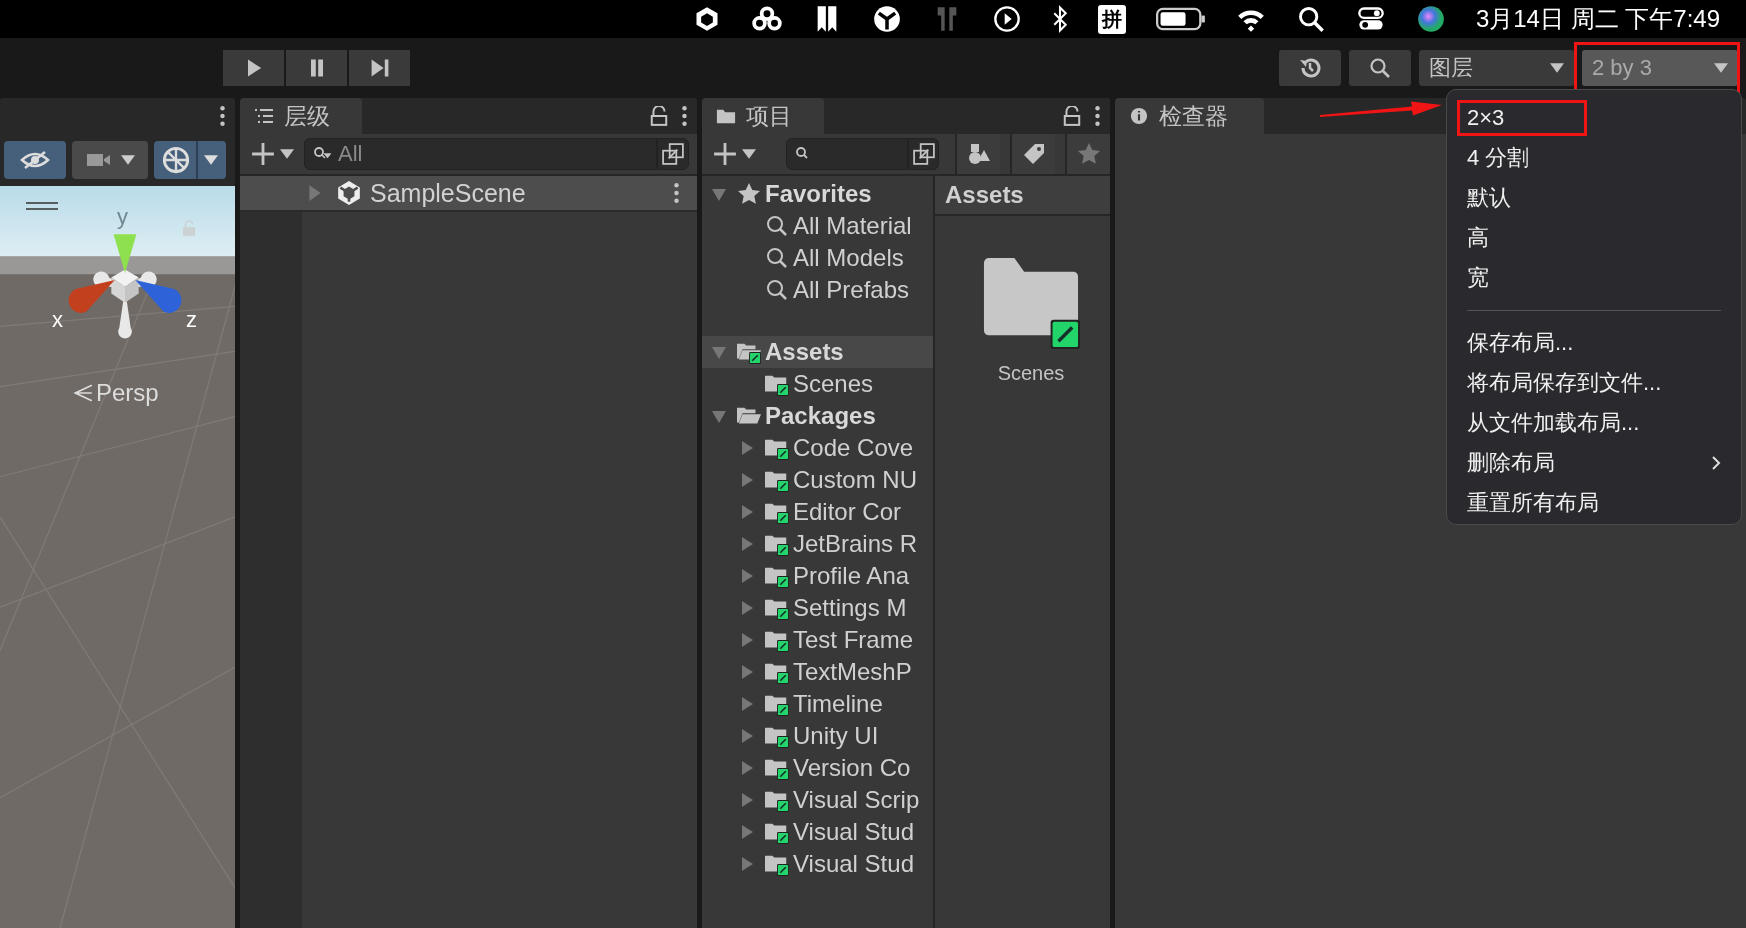 The height and width of the screenshot is (928, 1746). What do you see at coordinates (349, 193) in the screenshot?
I see `unity-logo-icon` at bounding box center [349, 193].